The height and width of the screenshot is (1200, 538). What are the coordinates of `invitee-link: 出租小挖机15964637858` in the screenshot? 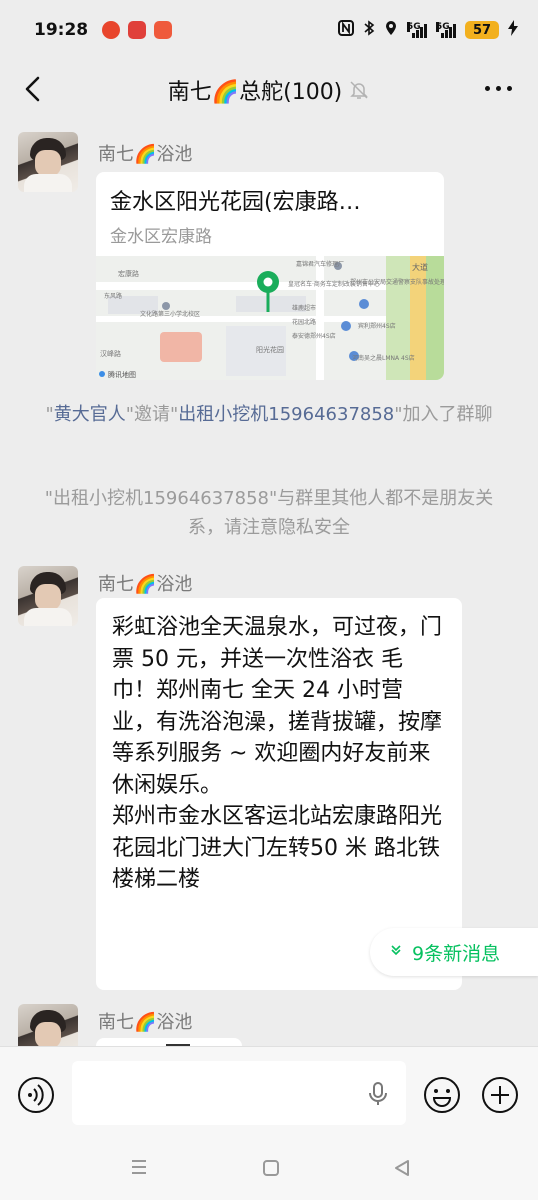 It's located at (286, 414).